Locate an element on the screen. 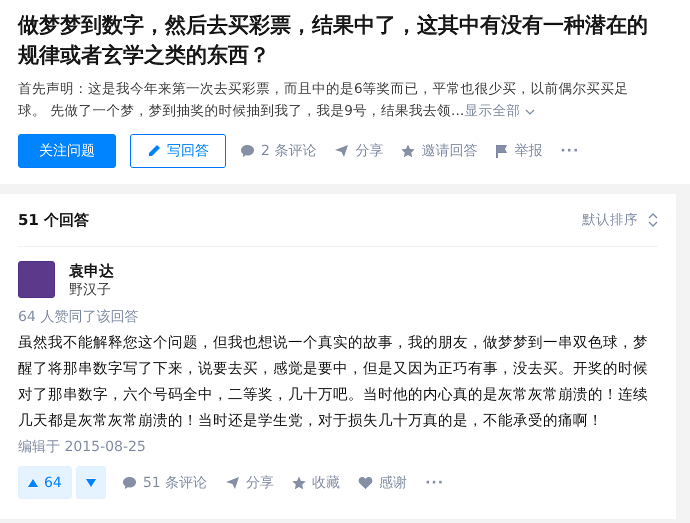  invite-button: 邀请回答 is located at coordinates (439, 151).